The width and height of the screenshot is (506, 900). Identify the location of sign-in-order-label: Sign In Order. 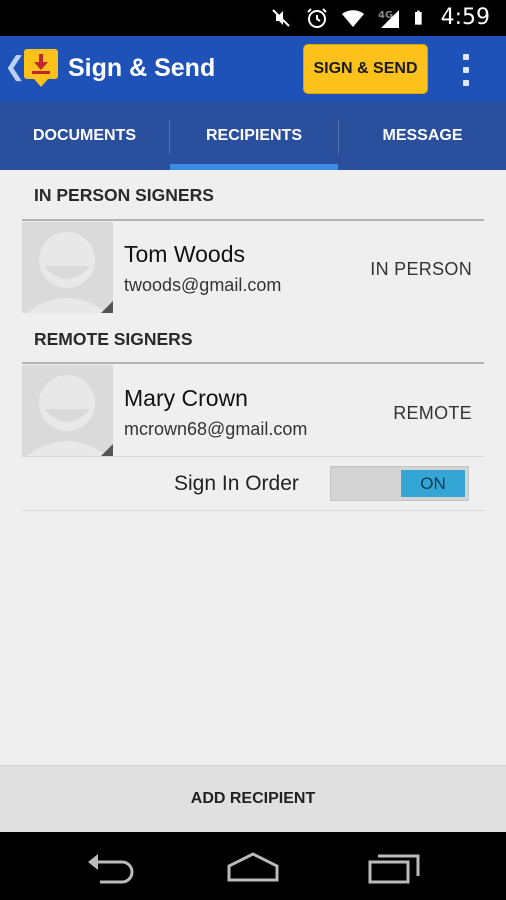
(236, 483).